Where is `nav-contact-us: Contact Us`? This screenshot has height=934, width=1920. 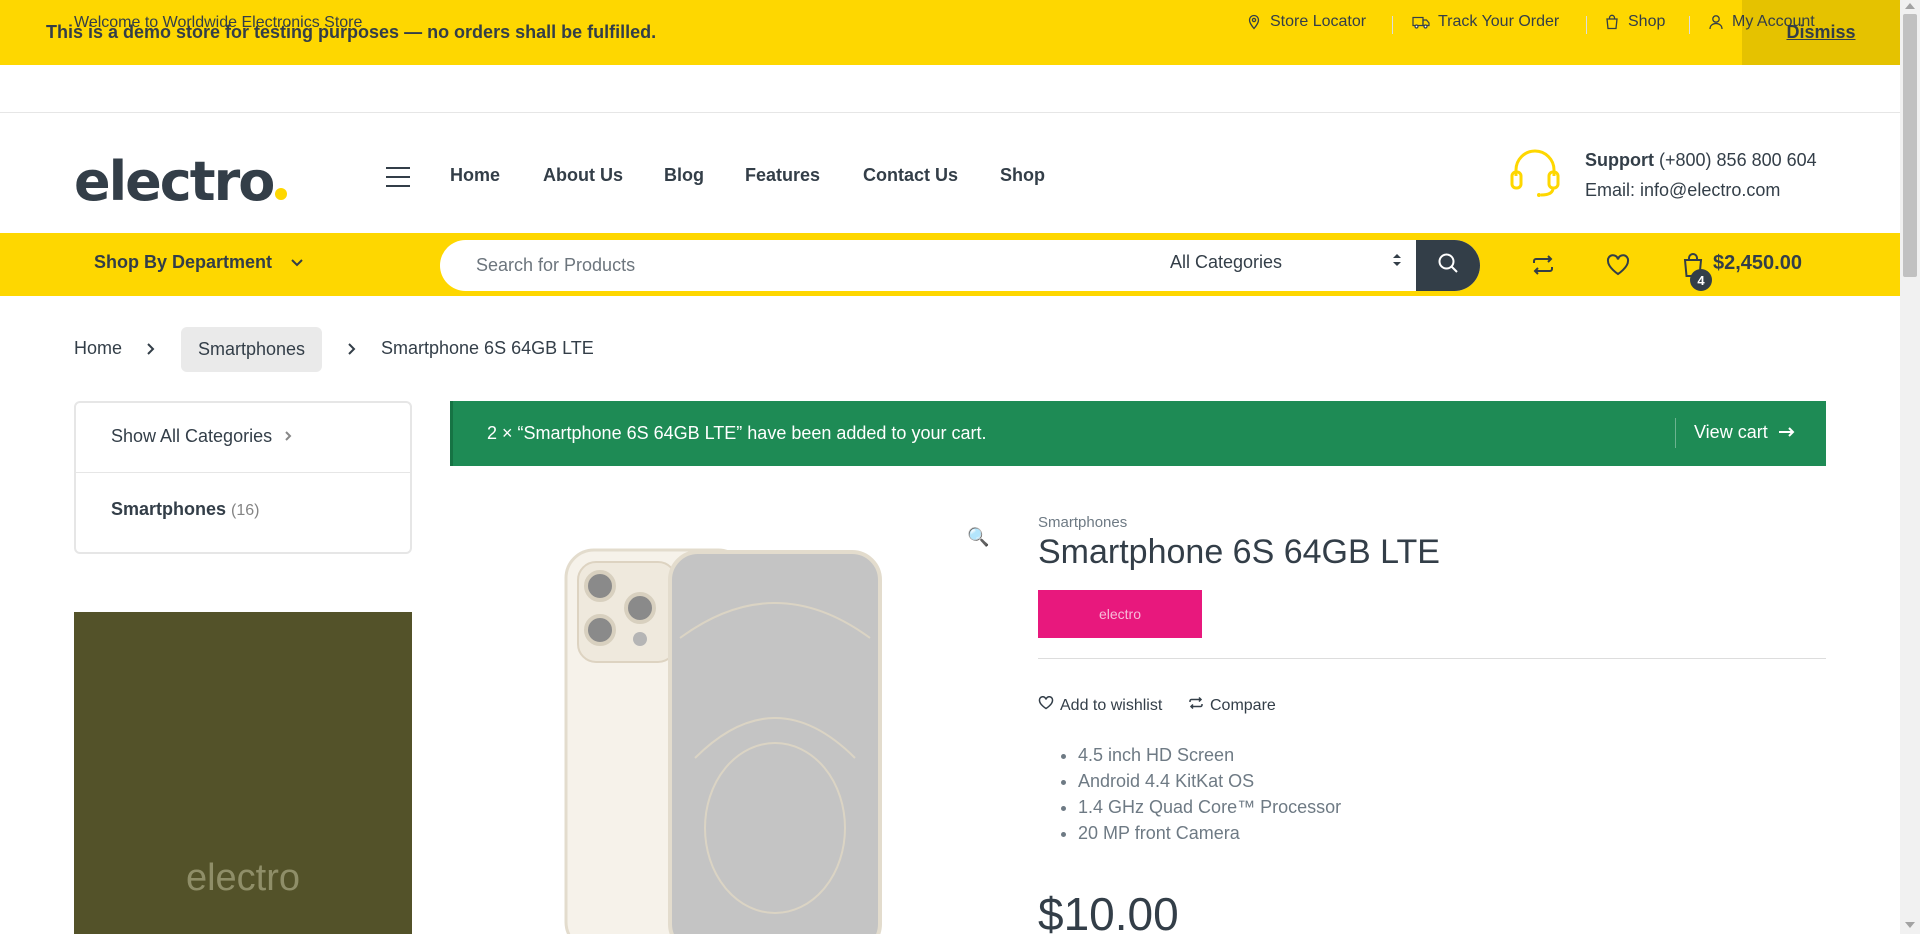 nav-contact-us: Contact Us is located at coordinates (910, 175).